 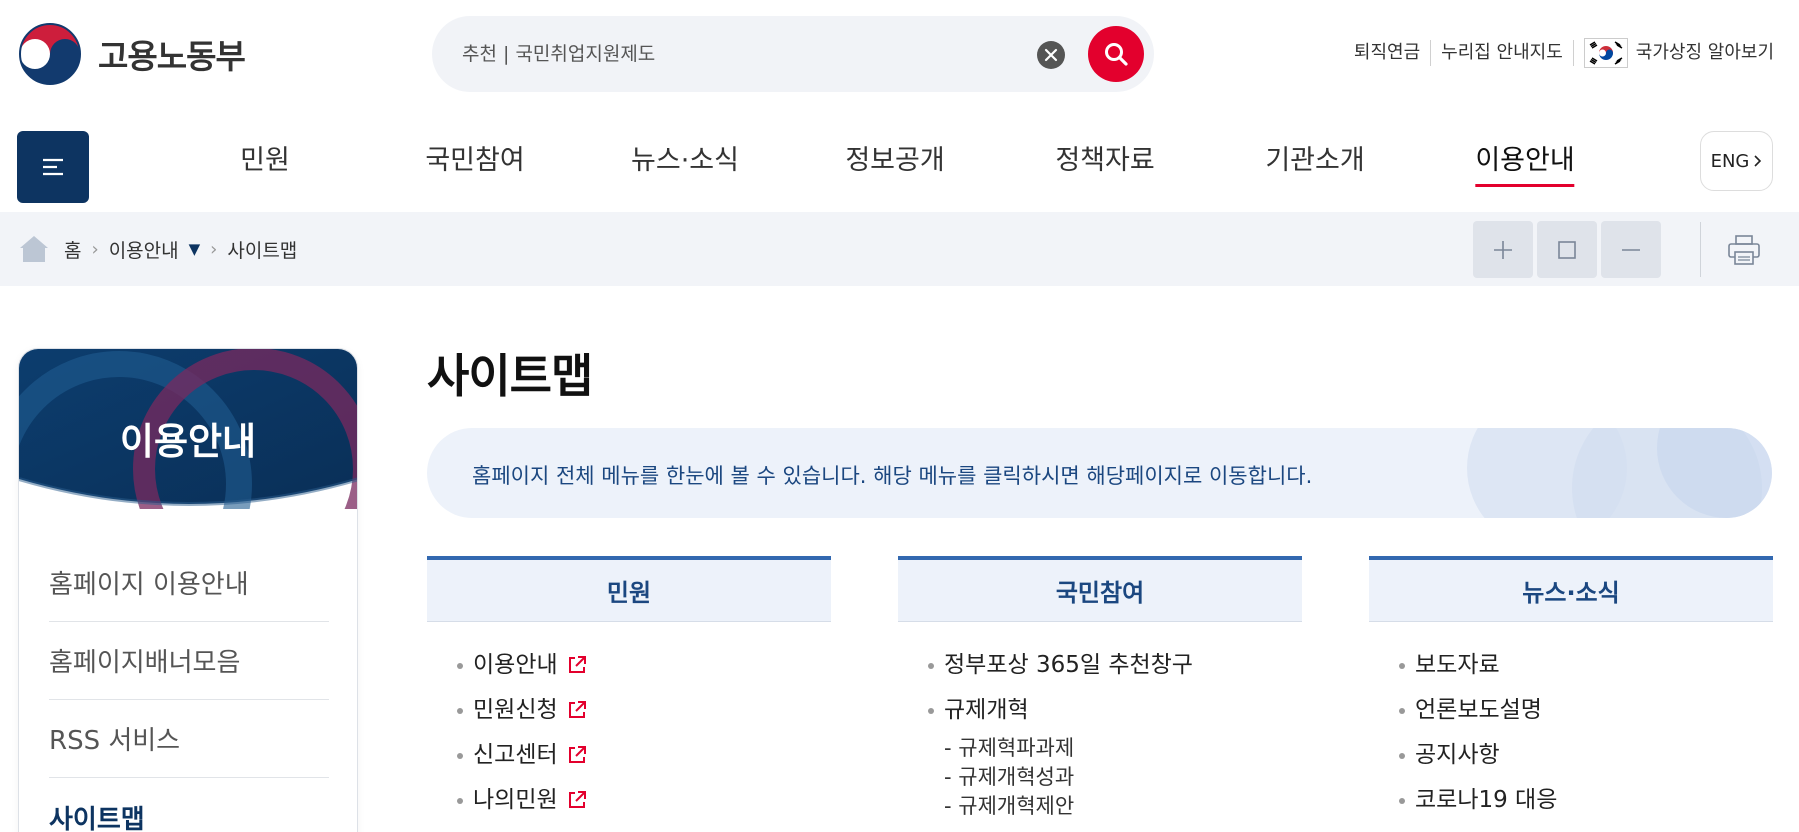 I want to click on eng-label: ENG, so click(x=1730, y=161).